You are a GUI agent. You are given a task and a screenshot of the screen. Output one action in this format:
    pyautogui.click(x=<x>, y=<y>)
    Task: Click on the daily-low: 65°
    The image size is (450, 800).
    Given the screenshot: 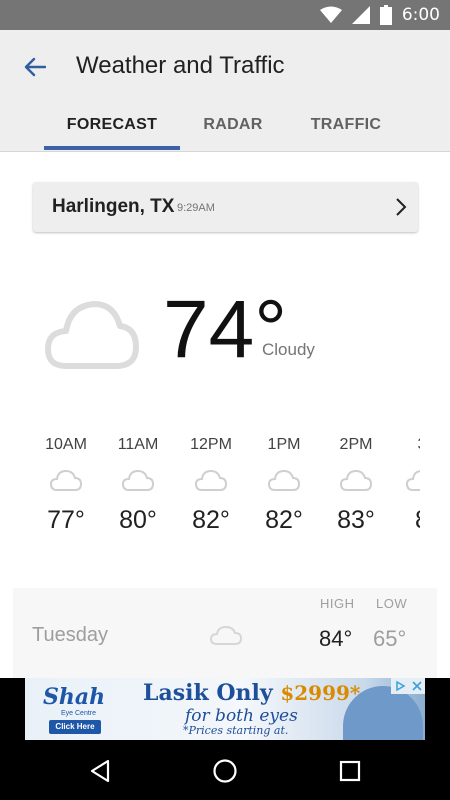 What is the action you would take?
    pyautogui.click(x=390, y=638)
    